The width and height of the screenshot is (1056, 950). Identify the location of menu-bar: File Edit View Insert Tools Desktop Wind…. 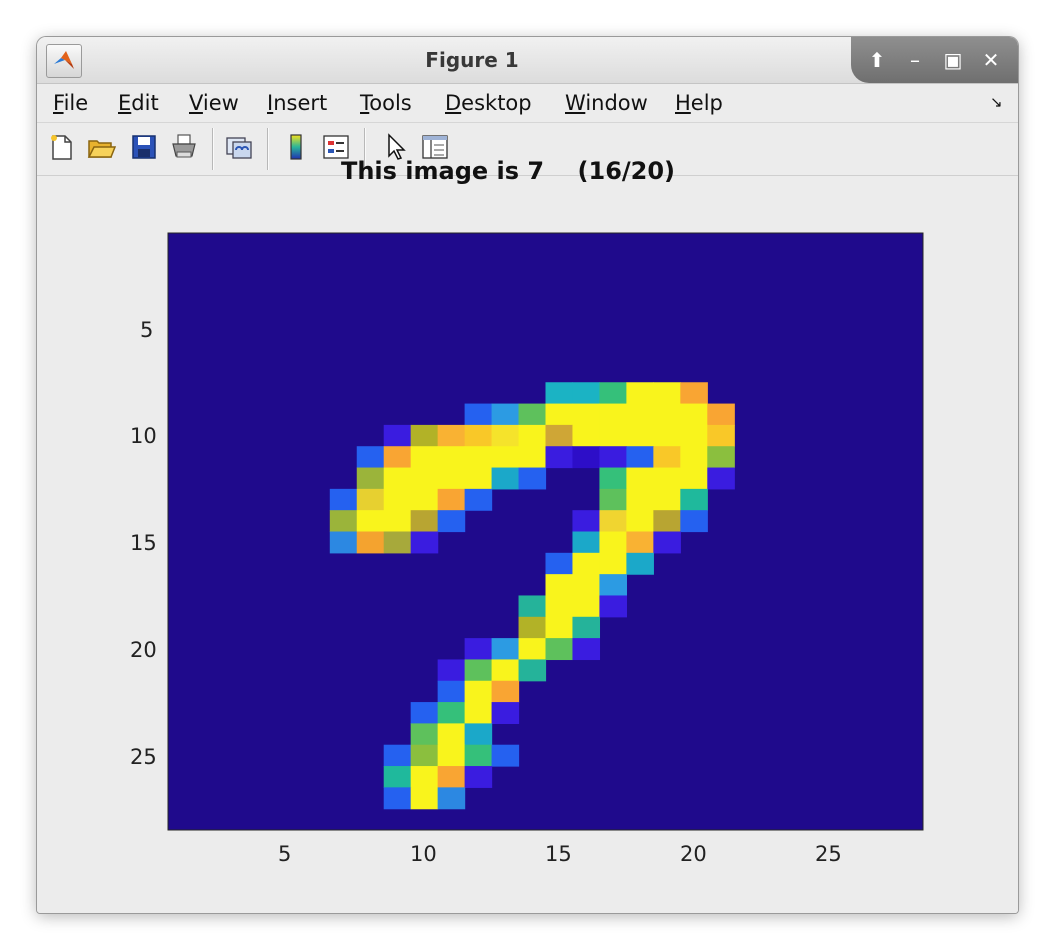
(527, 103).